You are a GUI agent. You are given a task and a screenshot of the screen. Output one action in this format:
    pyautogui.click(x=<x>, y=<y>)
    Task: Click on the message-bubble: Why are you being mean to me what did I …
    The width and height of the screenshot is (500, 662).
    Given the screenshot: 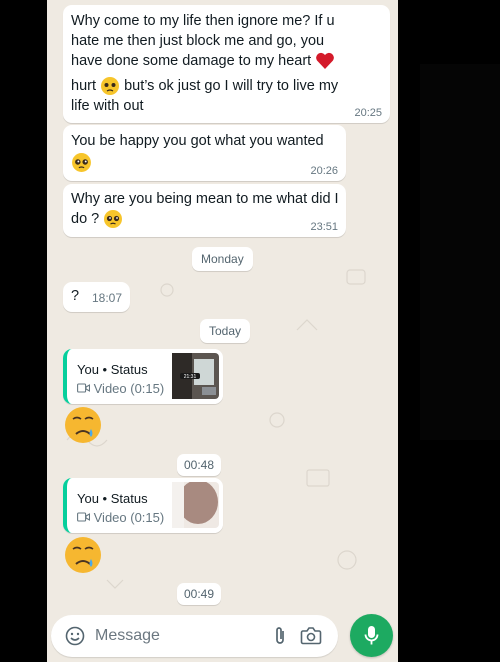 What is the action you would take?
    pyautogui.click(x=204, y=210)
    